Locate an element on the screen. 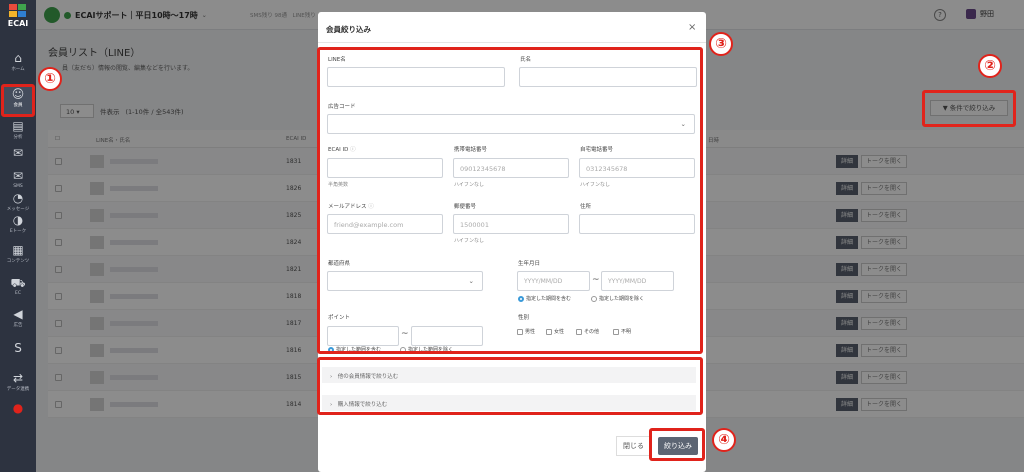  cart-icon: ⛟ is located at coordinates (18, 283).